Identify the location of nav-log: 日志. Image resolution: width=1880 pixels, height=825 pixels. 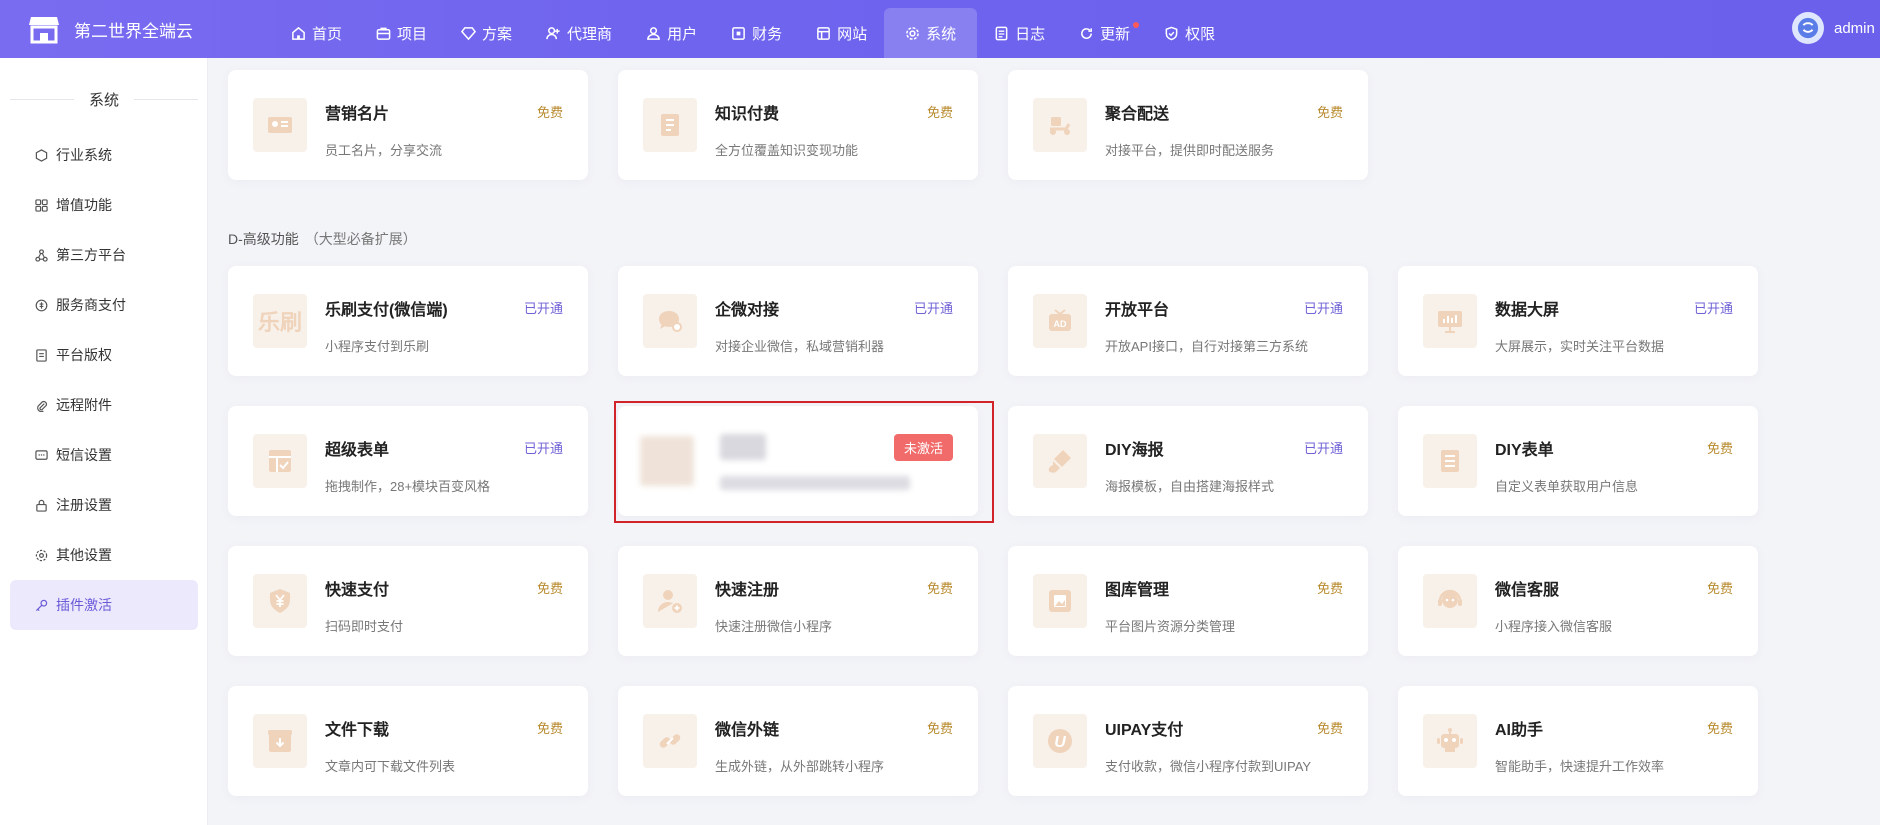
(1019, 33).